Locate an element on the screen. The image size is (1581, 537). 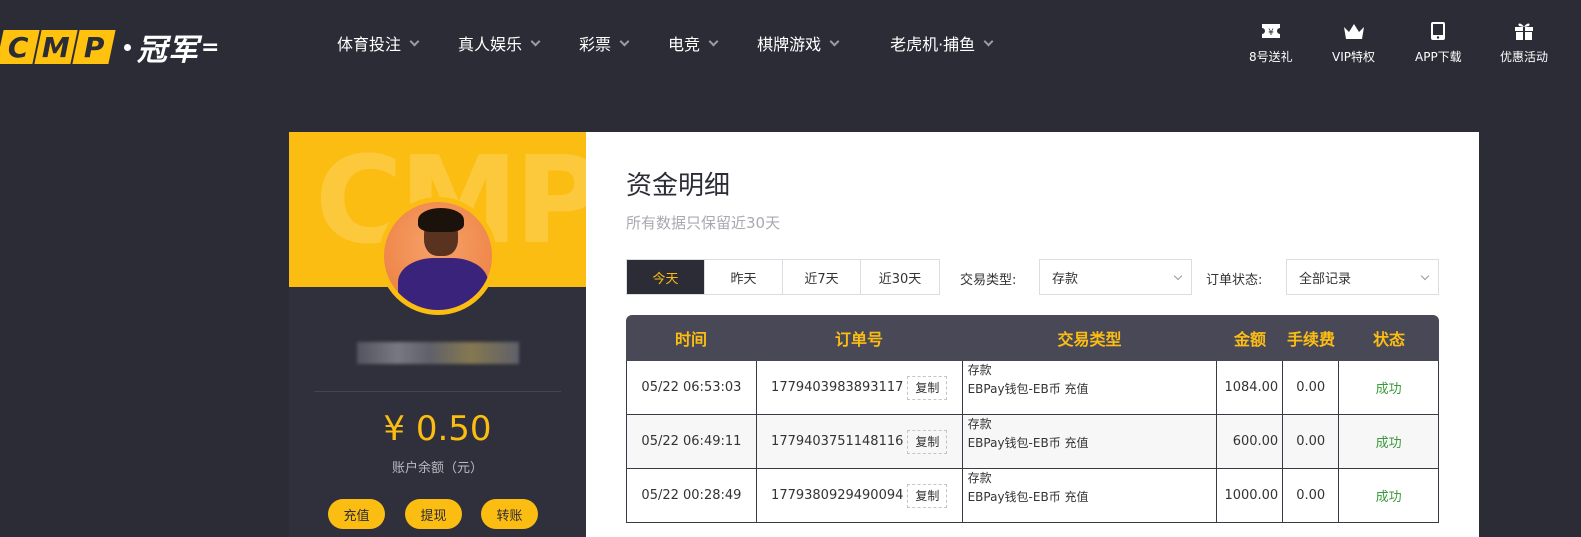
deposit-button: 充值 is located at coordinates (356, 514).